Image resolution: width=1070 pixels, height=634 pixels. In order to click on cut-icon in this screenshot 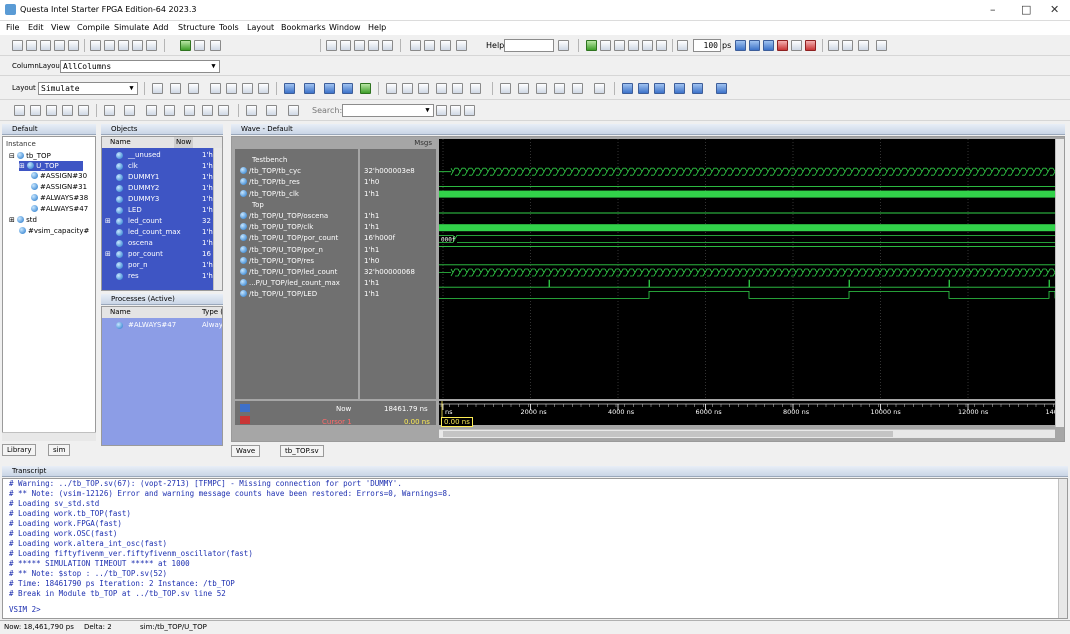, I will do `click(95, 45)`.